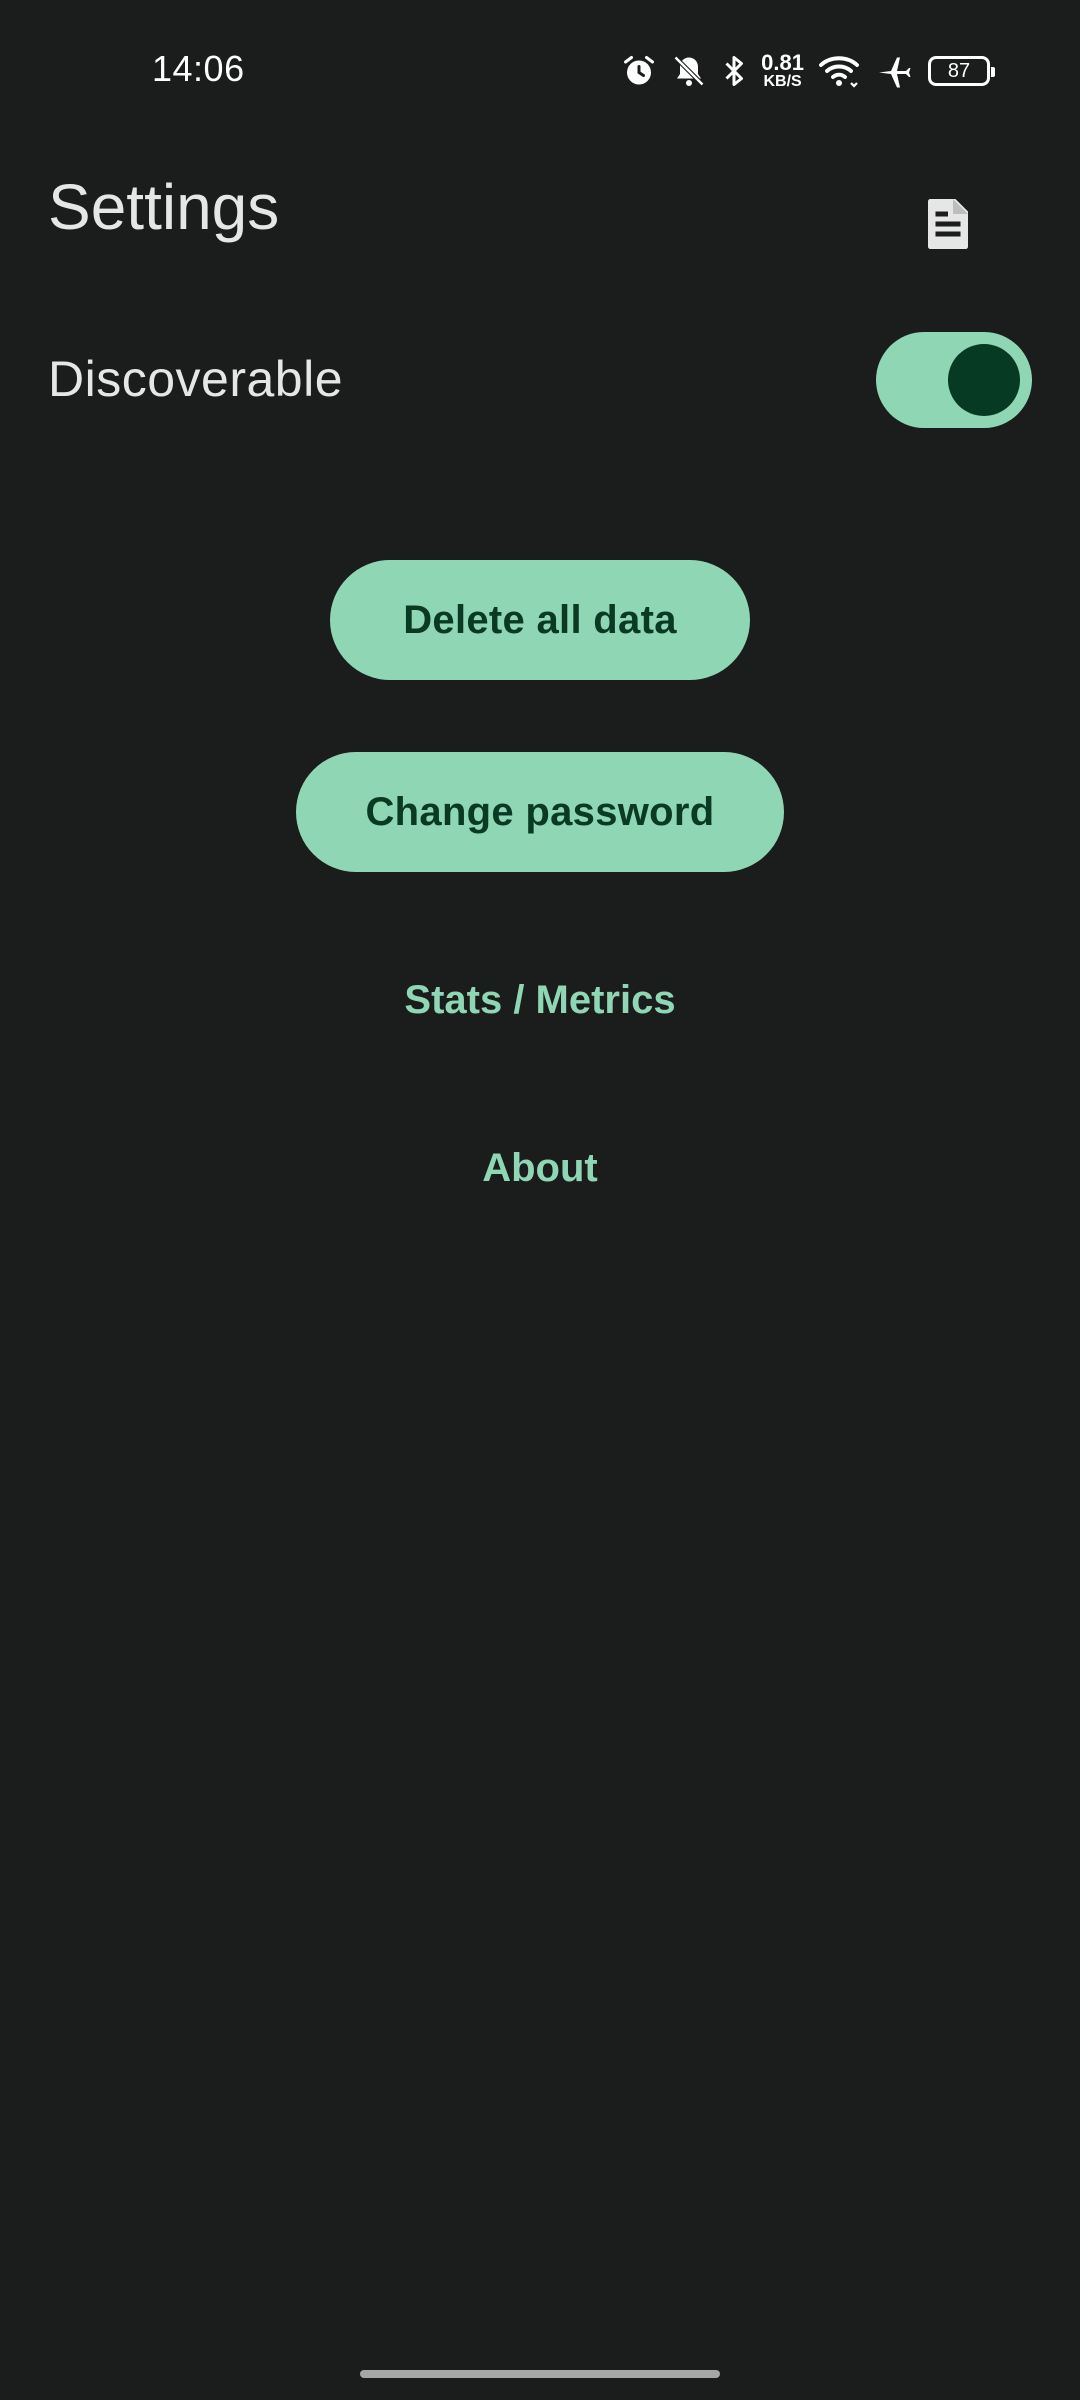 The image size is (1080, 2400). I want to click on battery-level: 87, so click(959, 70).